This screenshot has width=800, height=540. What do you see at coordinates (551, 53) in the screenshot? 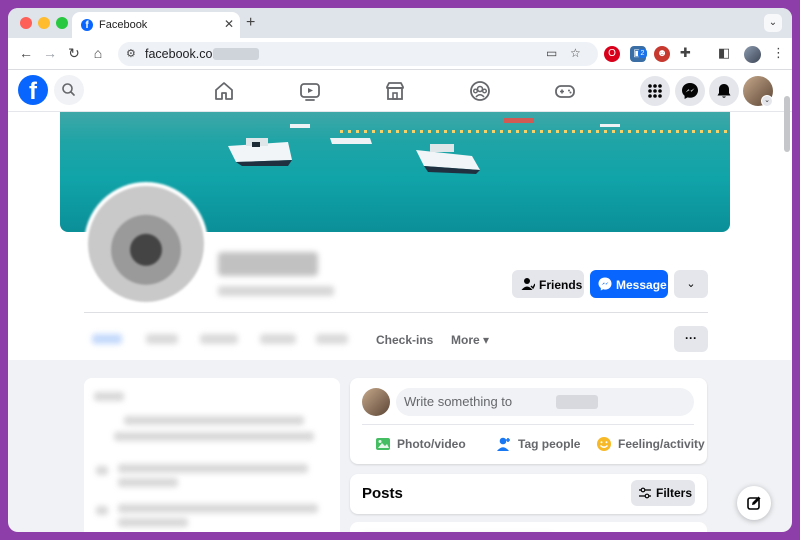
I see `install-icon: ▭` at bounding box center [551, 53].